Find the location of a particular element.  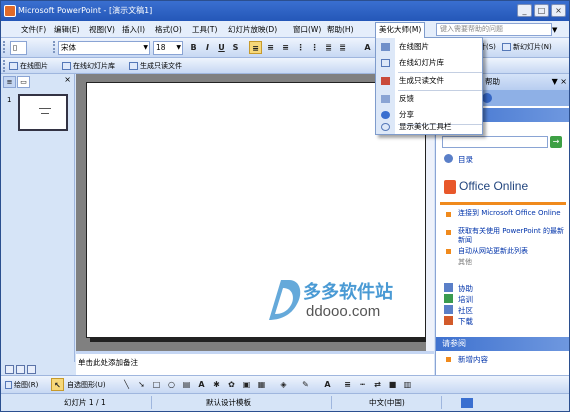

notes-placeholder: 单击此处添加备注 is located at coordinates (108, 362).